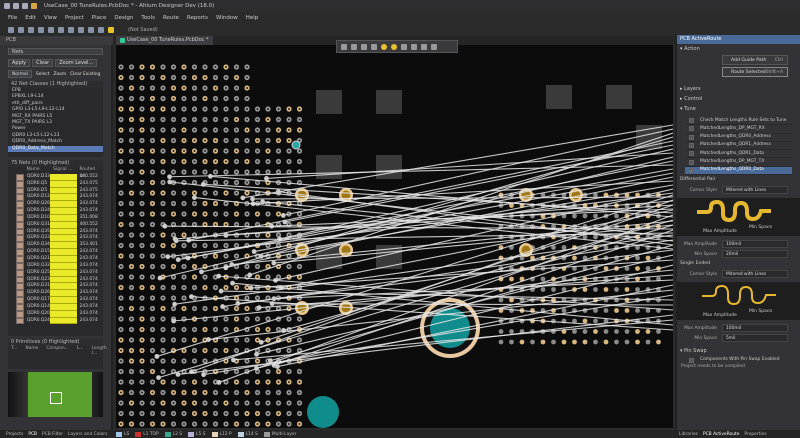 The width and height of the screenshot is (800, 438). Describe the element at coordinates (171, 18) in the screenshot. I see `menu-route: Route` at that location.